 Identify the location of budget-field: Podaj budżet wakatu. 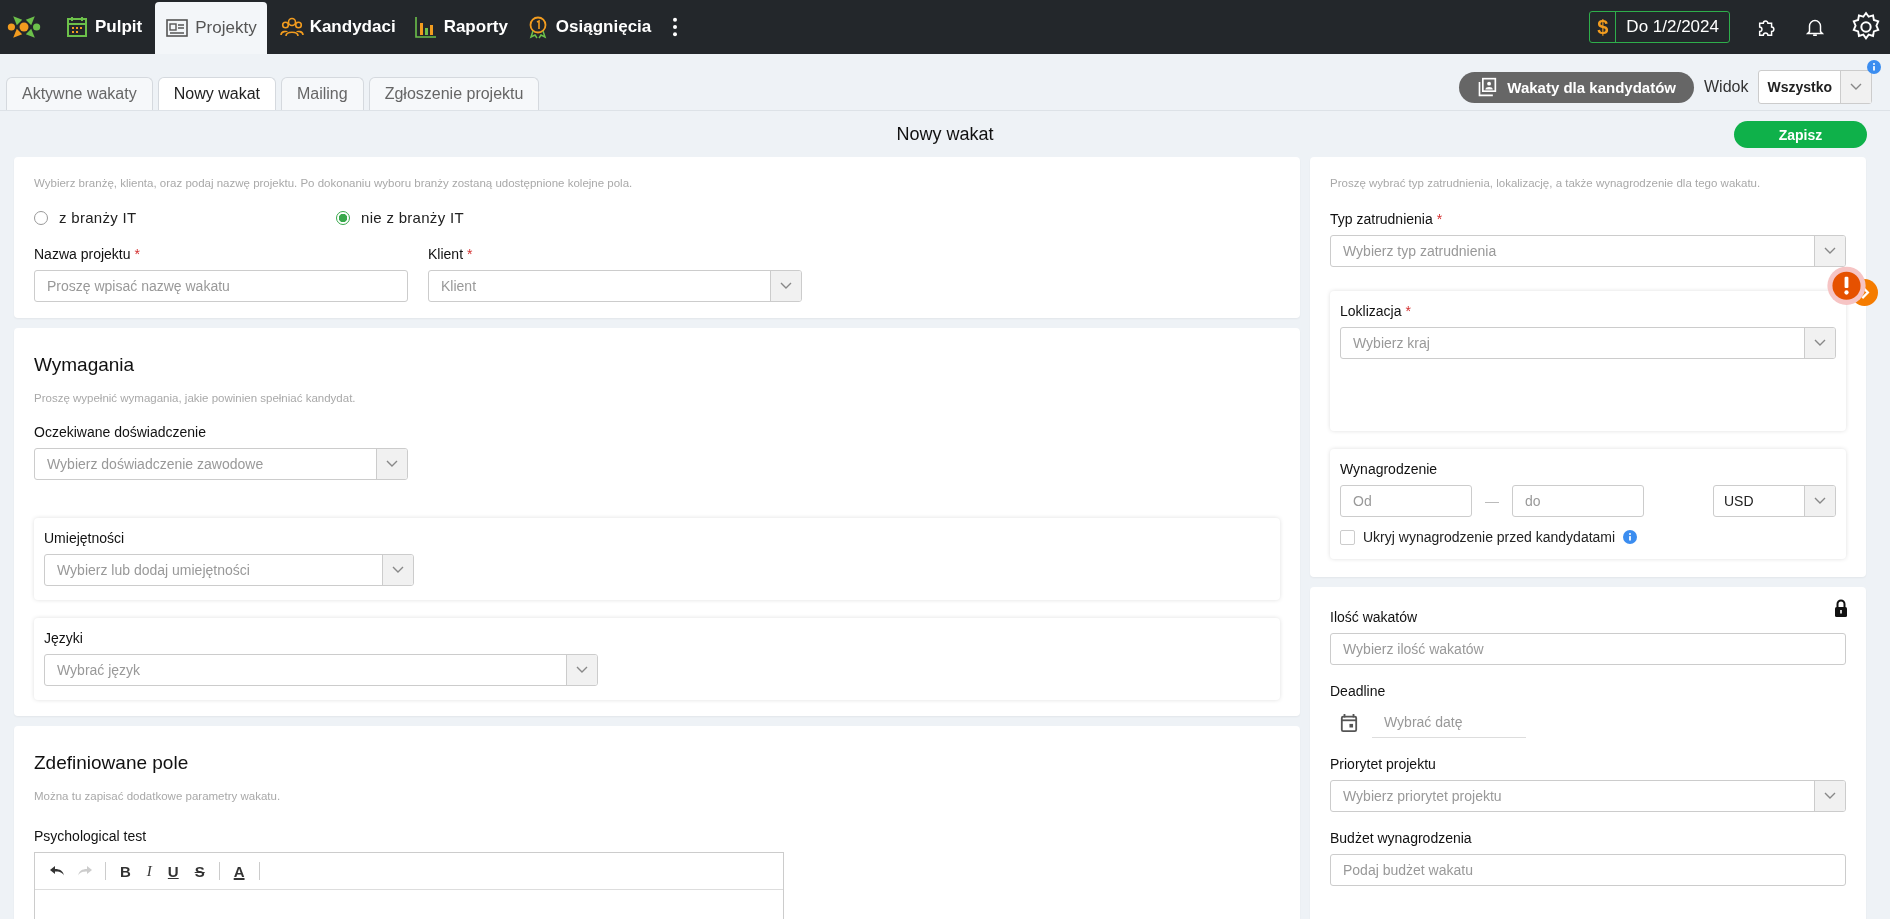
(1588, 870).